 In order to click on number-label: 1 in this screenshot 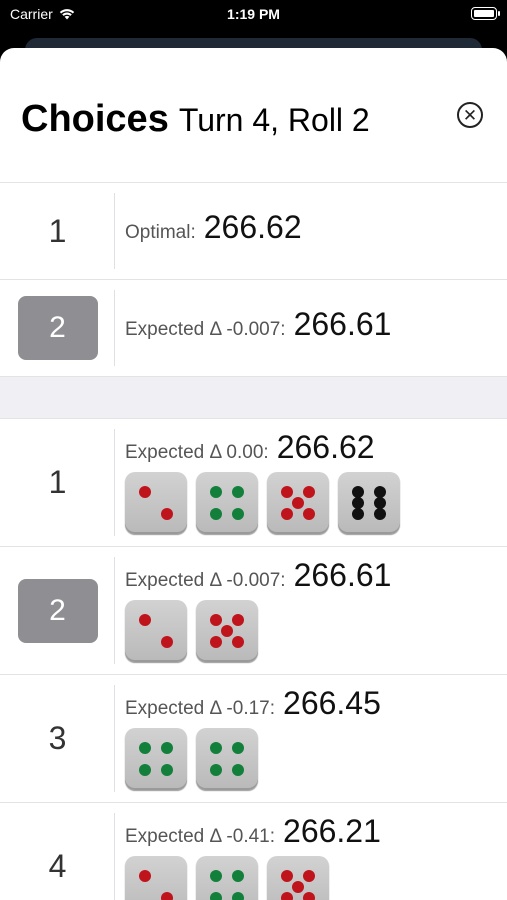, I will do `click(57, 482)`.